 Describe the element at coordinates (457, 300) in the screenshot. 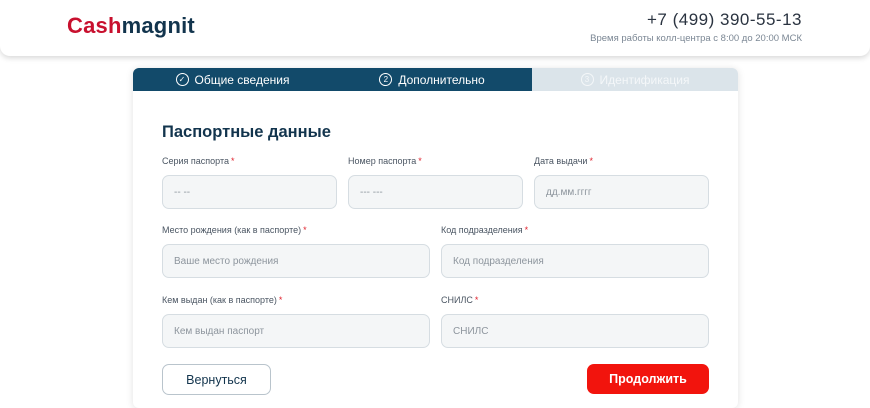

I see `field-label: СНИЛС` at that location.